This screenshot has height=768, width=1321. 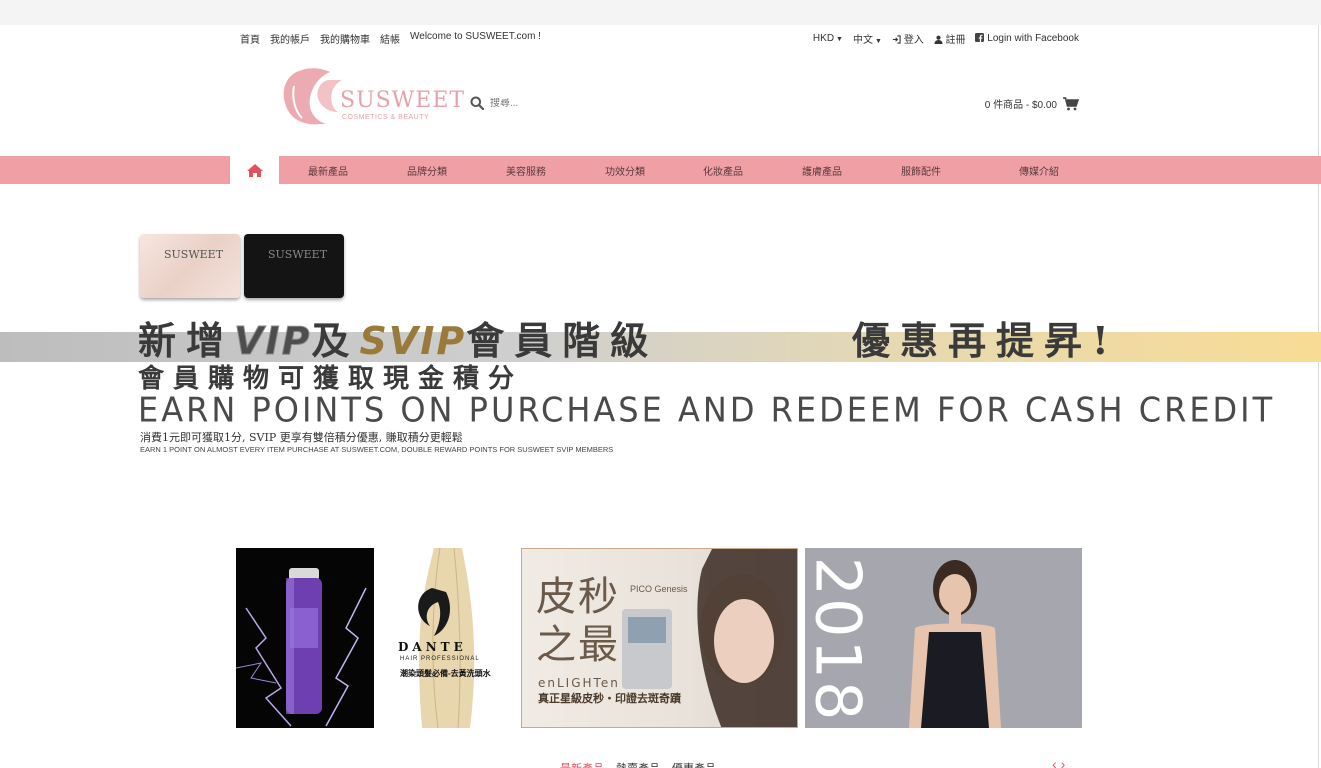 I want to click on nav-item-makeup: 化妝產品, so click(x=723, y=170).